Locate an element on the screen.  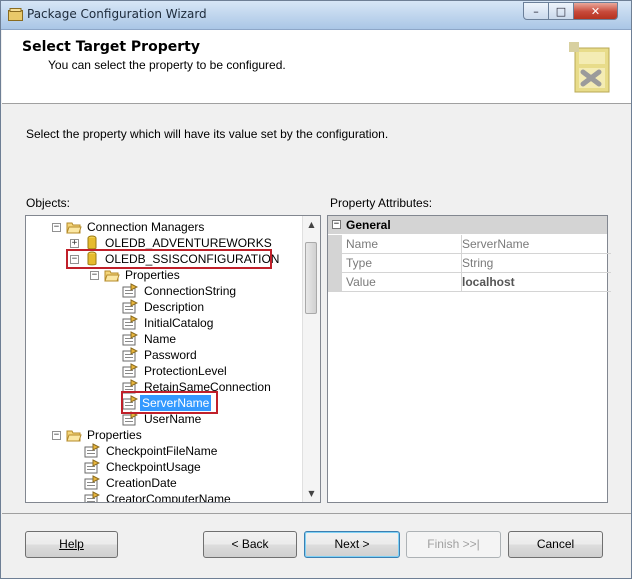
back-button-label: < Back is located at coordinates (250, 544).